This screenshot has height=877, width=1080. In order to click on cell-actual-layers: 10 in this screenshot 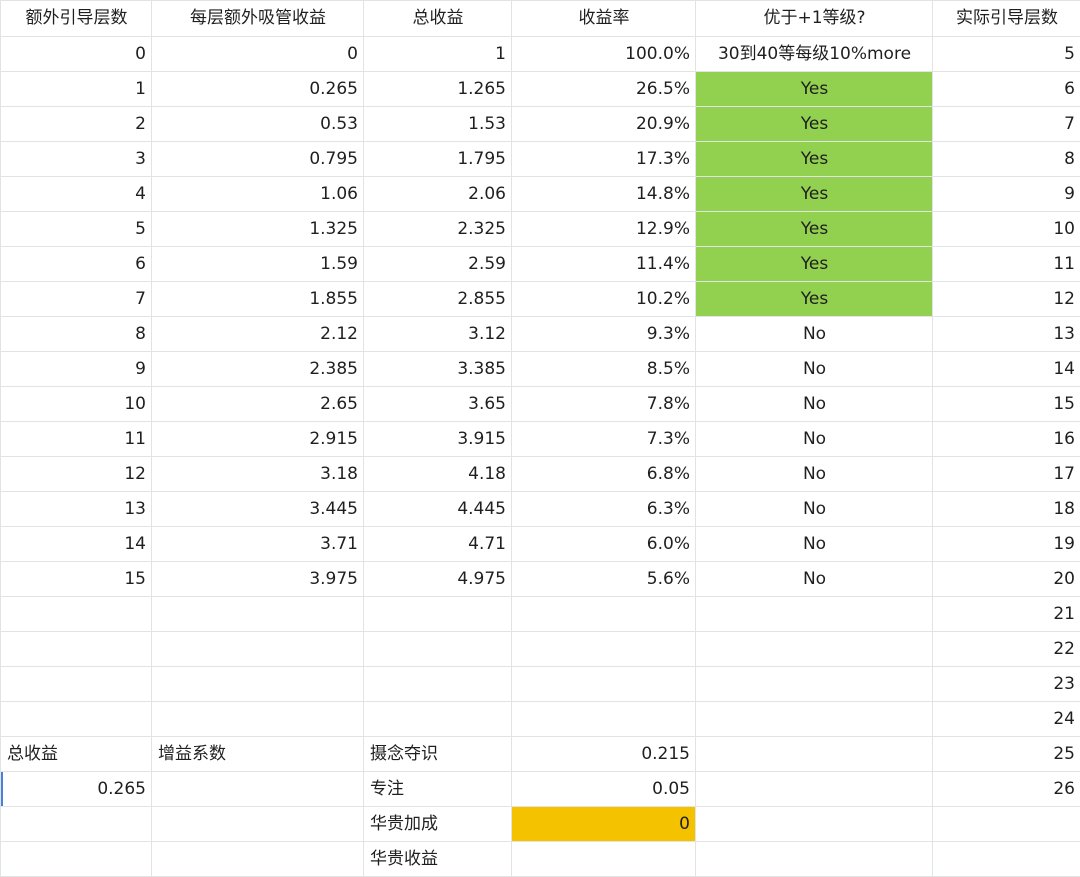, I will do `click(1006, 229)`.